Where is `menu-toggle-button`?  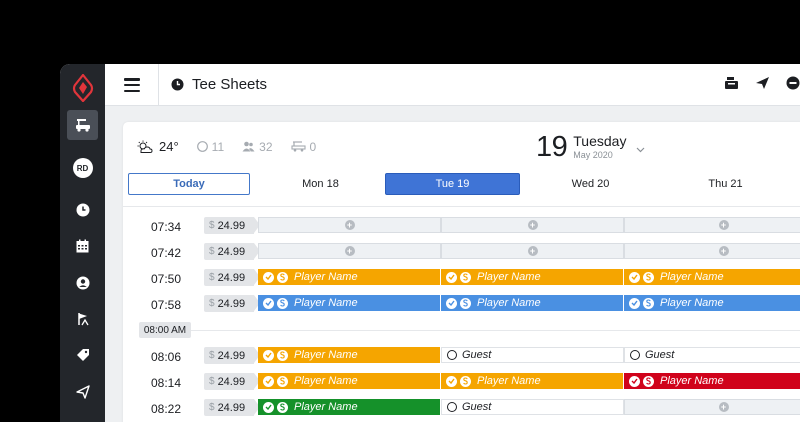
menu-toggle-button is located at coordinates (132, 85).